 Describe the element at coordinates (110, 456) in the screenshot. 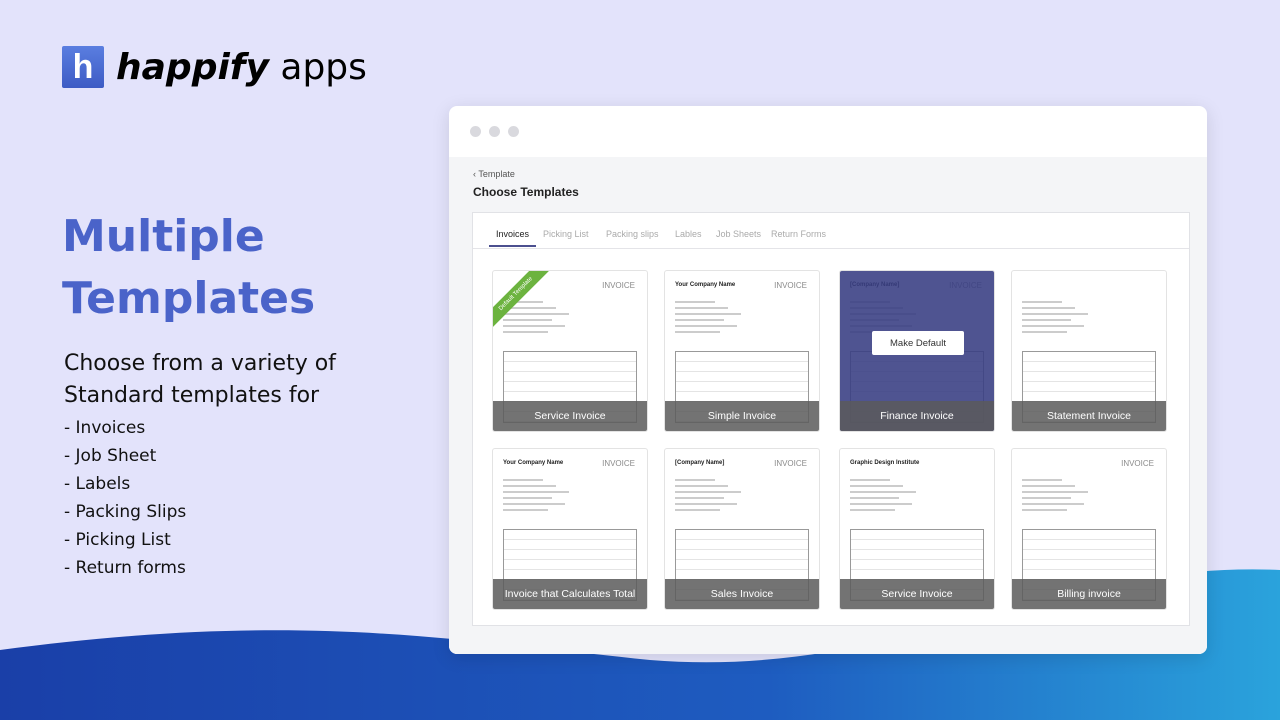

I see `feature-item: - Job Sheet` at that location.